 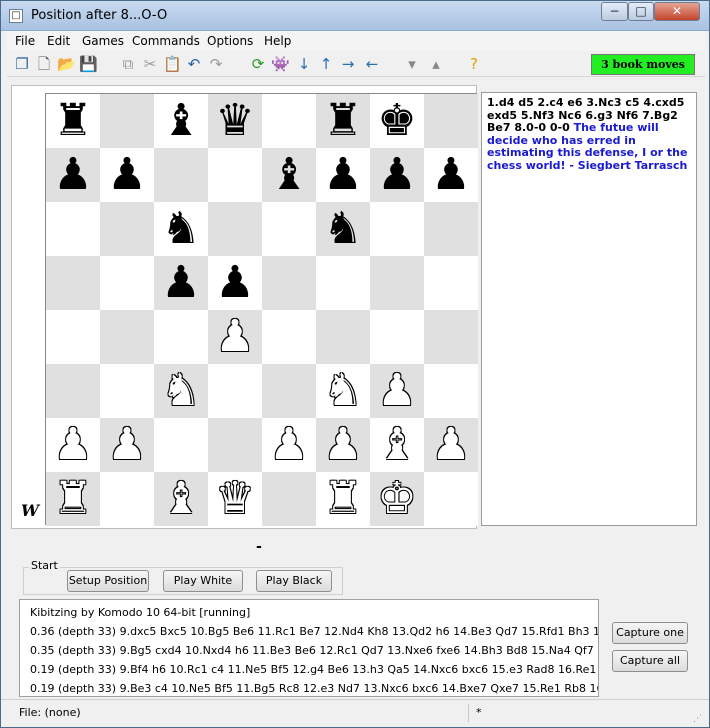 What do you see at coordinates (397, 229) in the screenshot?
I see `square-g6` at bounding box center [397, 229].